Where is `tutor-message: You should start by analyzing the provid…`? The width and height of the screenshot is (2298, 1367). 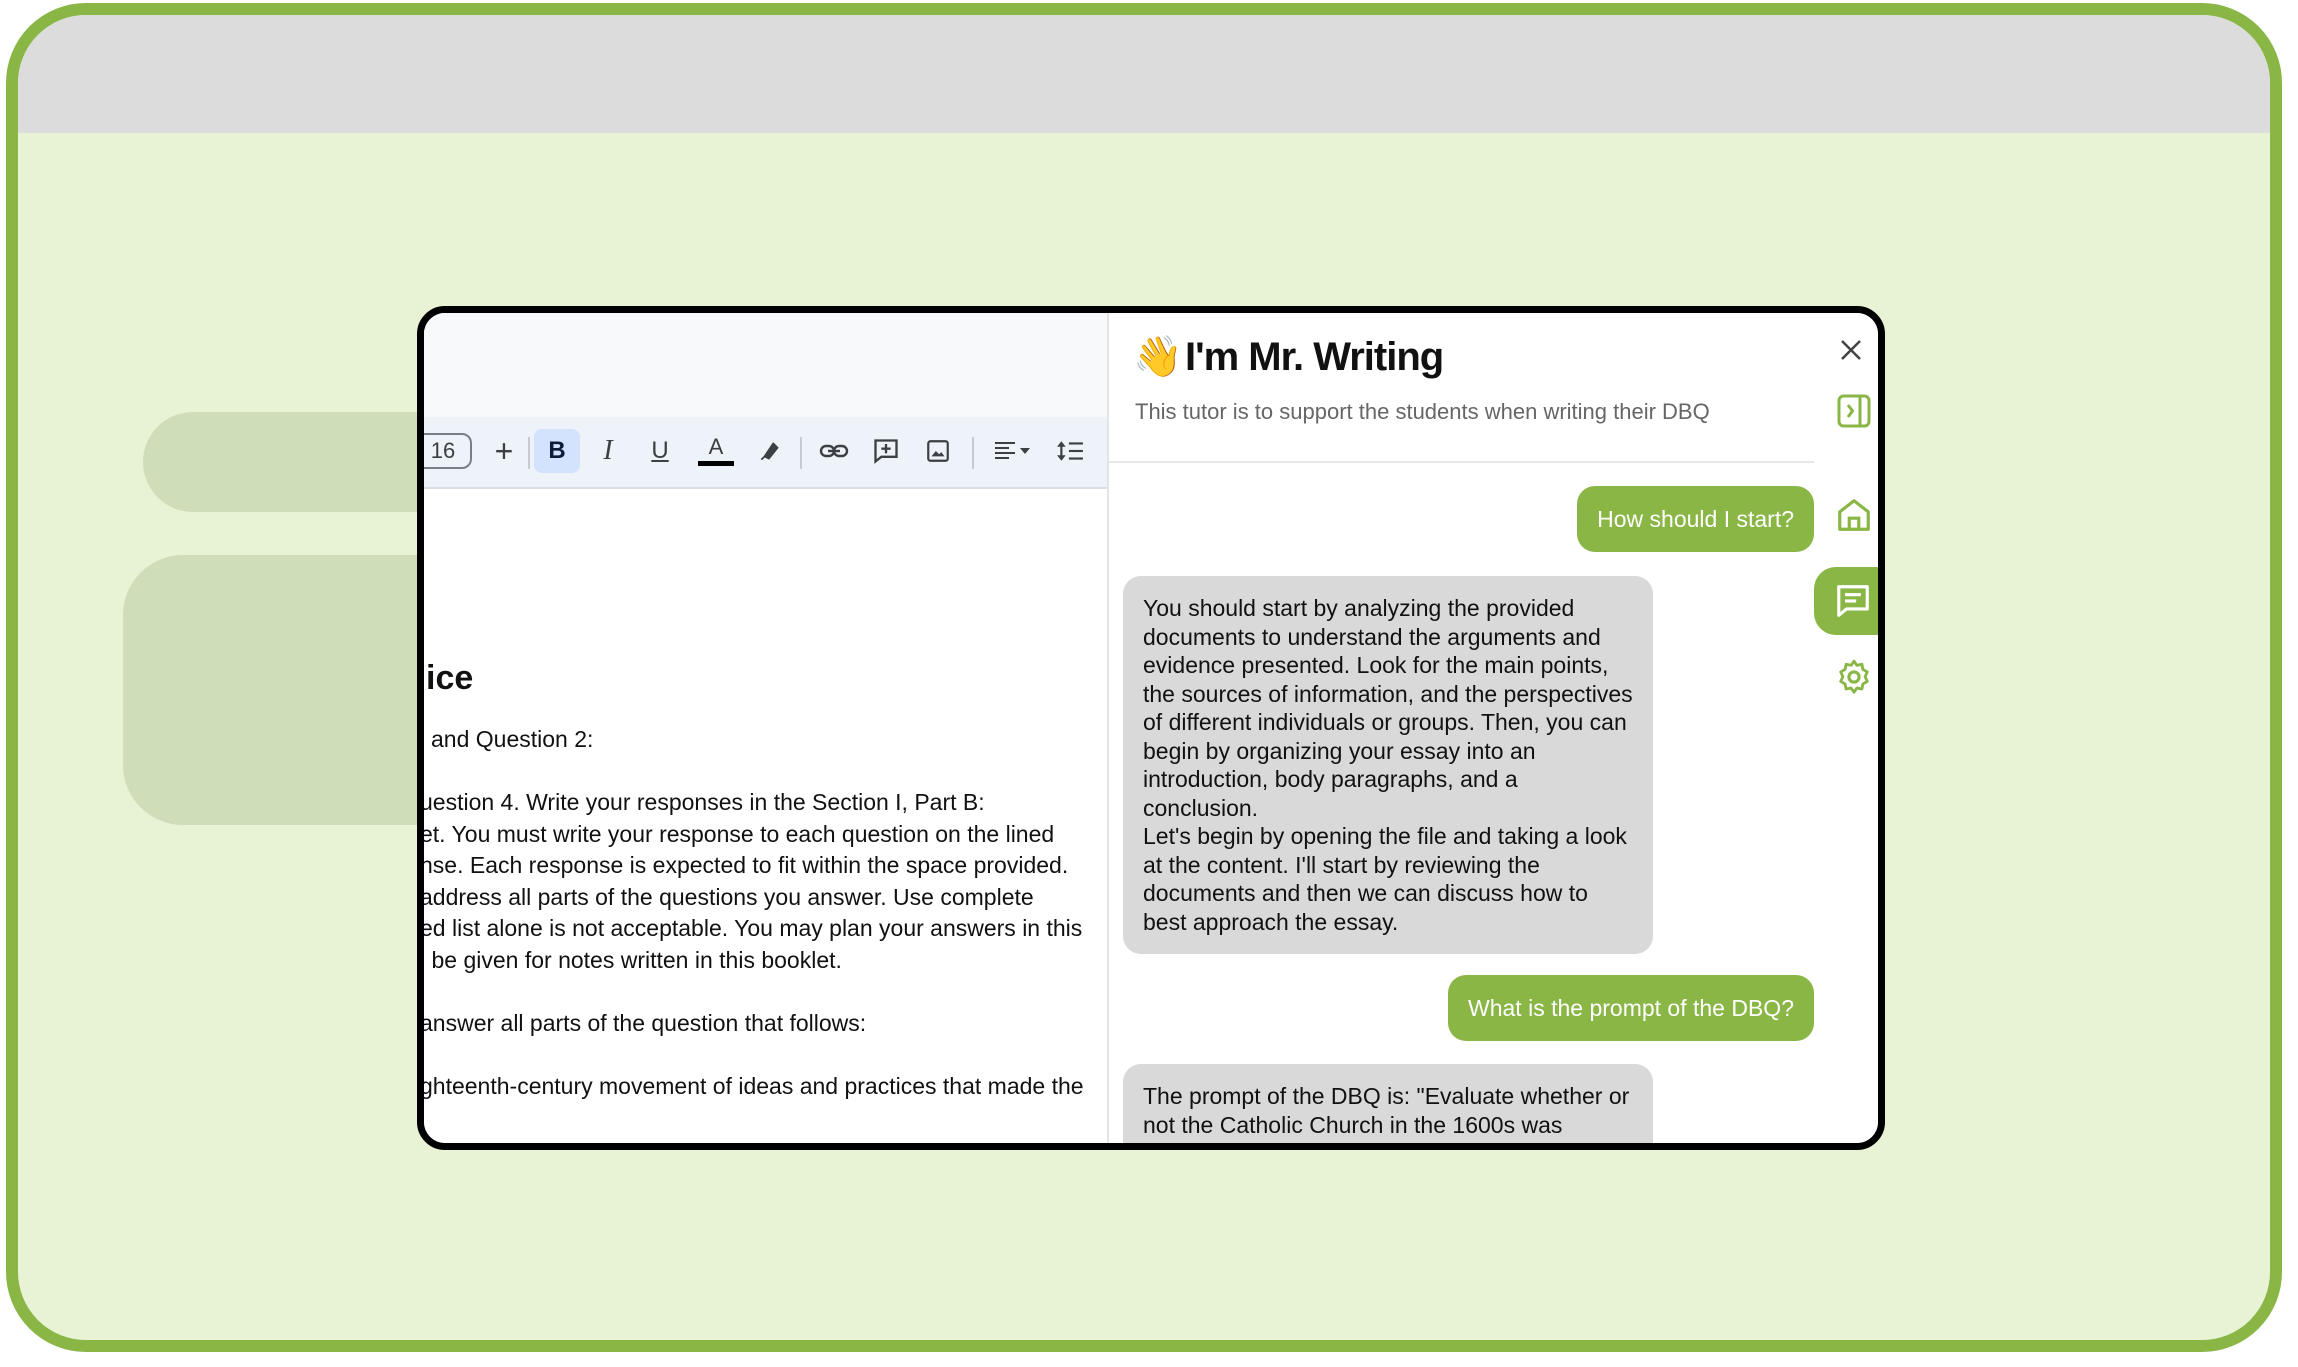 tutor-message: You should start by analyzing the provid… is located at coordinates (1388, 765).